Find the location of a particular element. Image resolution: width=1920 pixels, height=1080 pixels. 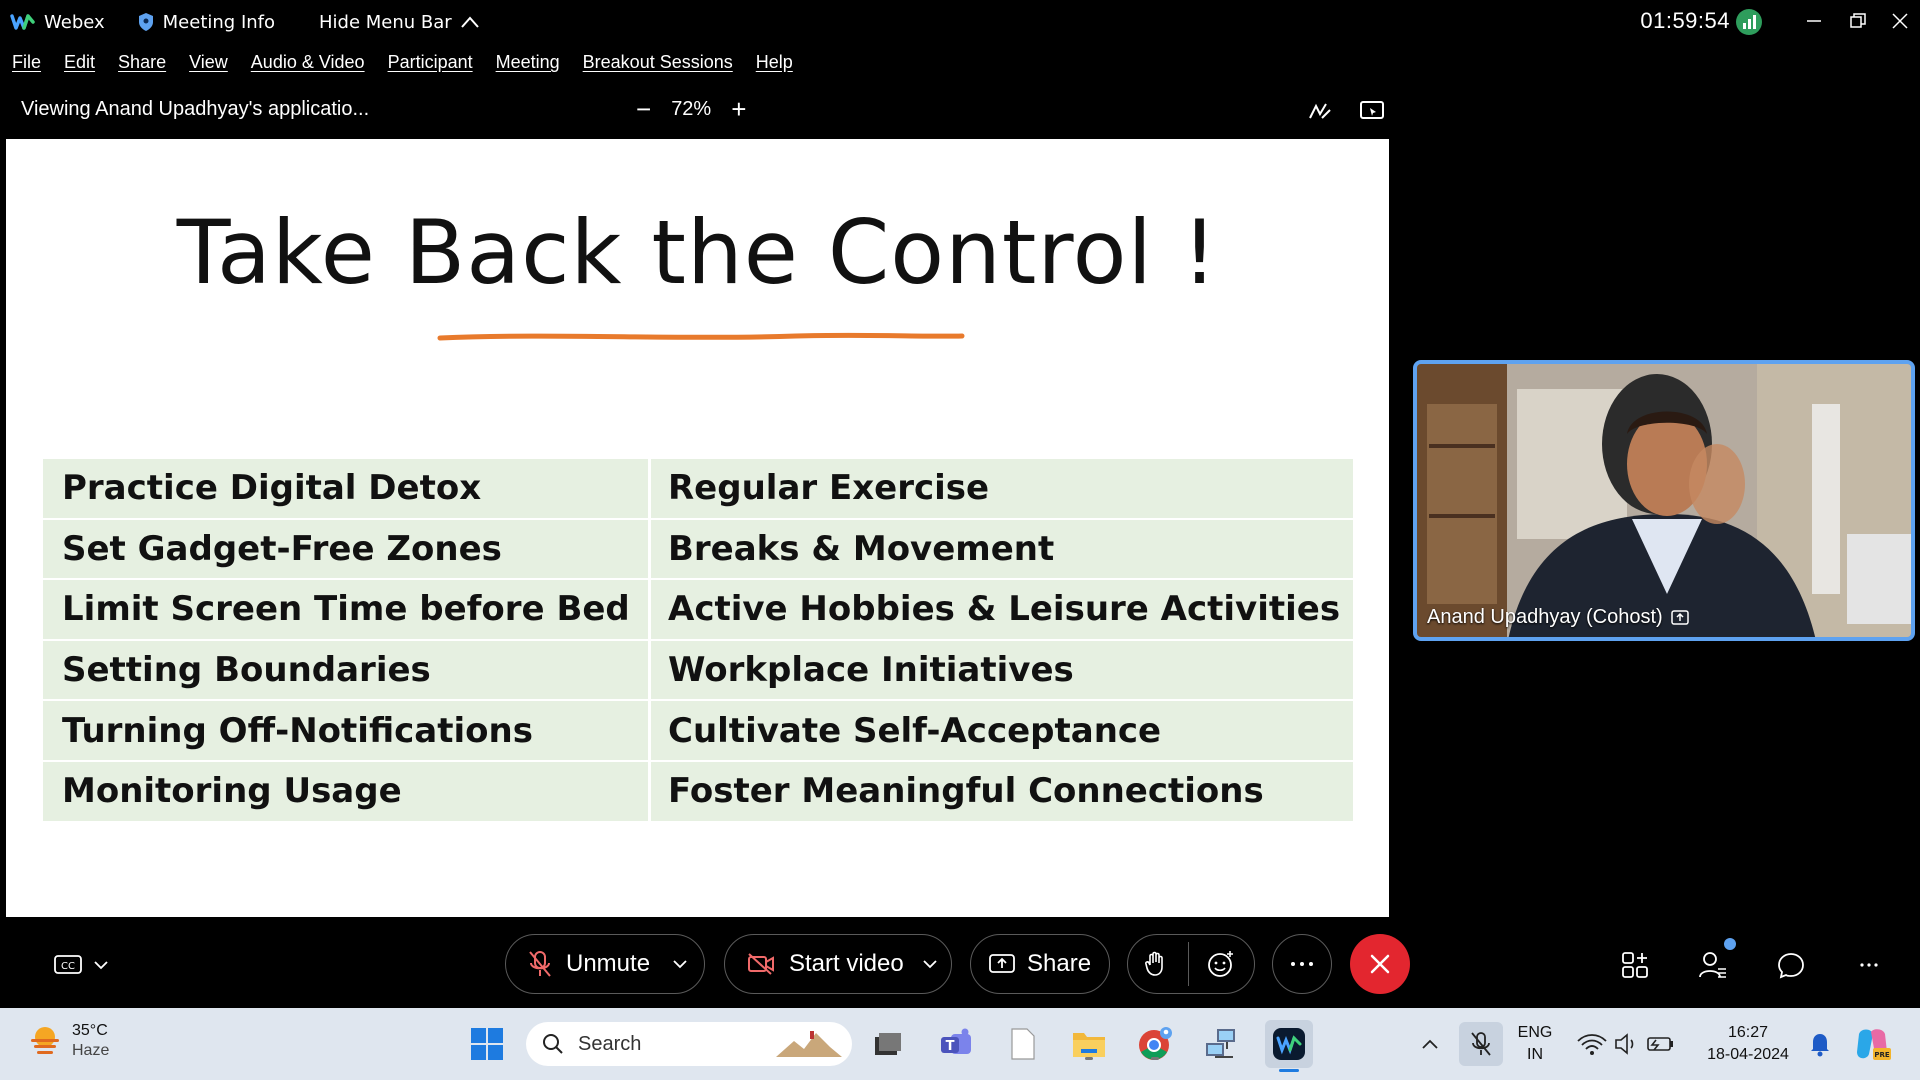

chat-button is located at coordinates (1791, 965).